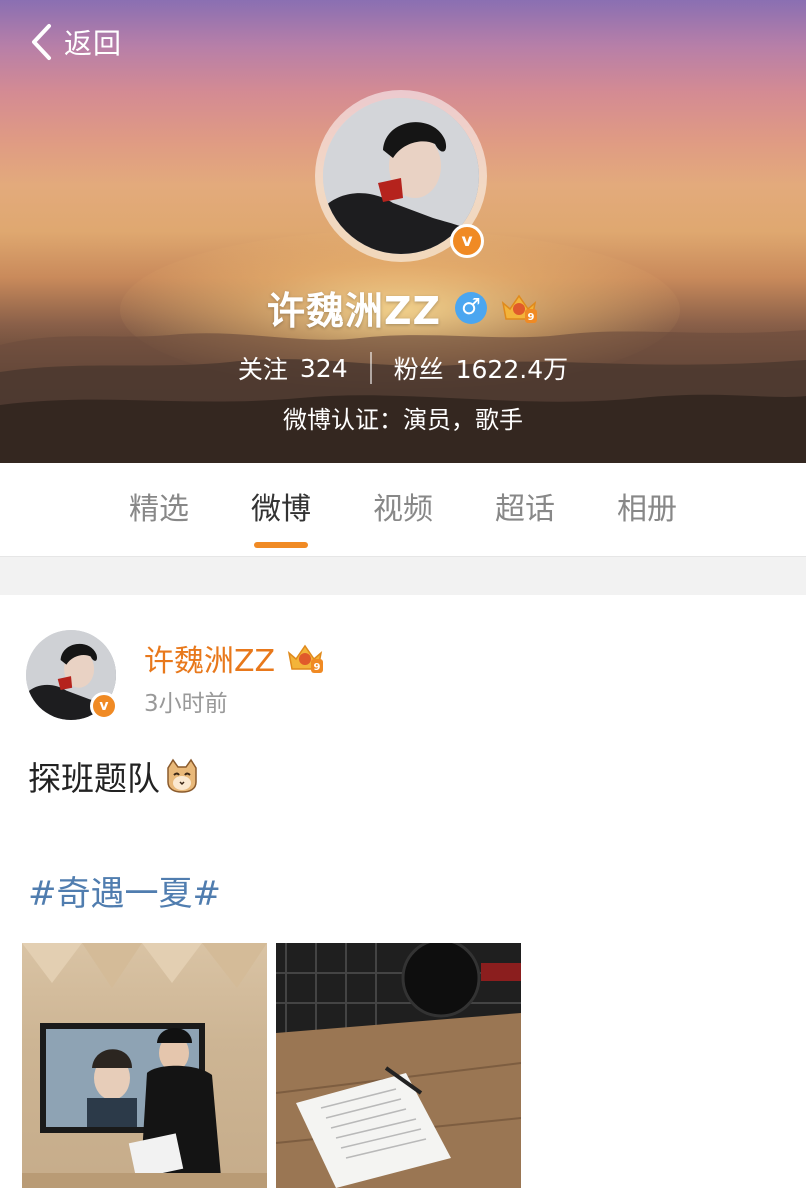 The image size is (806, 1200). What do you see at coordinates (354, 311) in the screenshot?
I see `profile-name: 许魏洲ZZ` at bounding box center [354, 311].